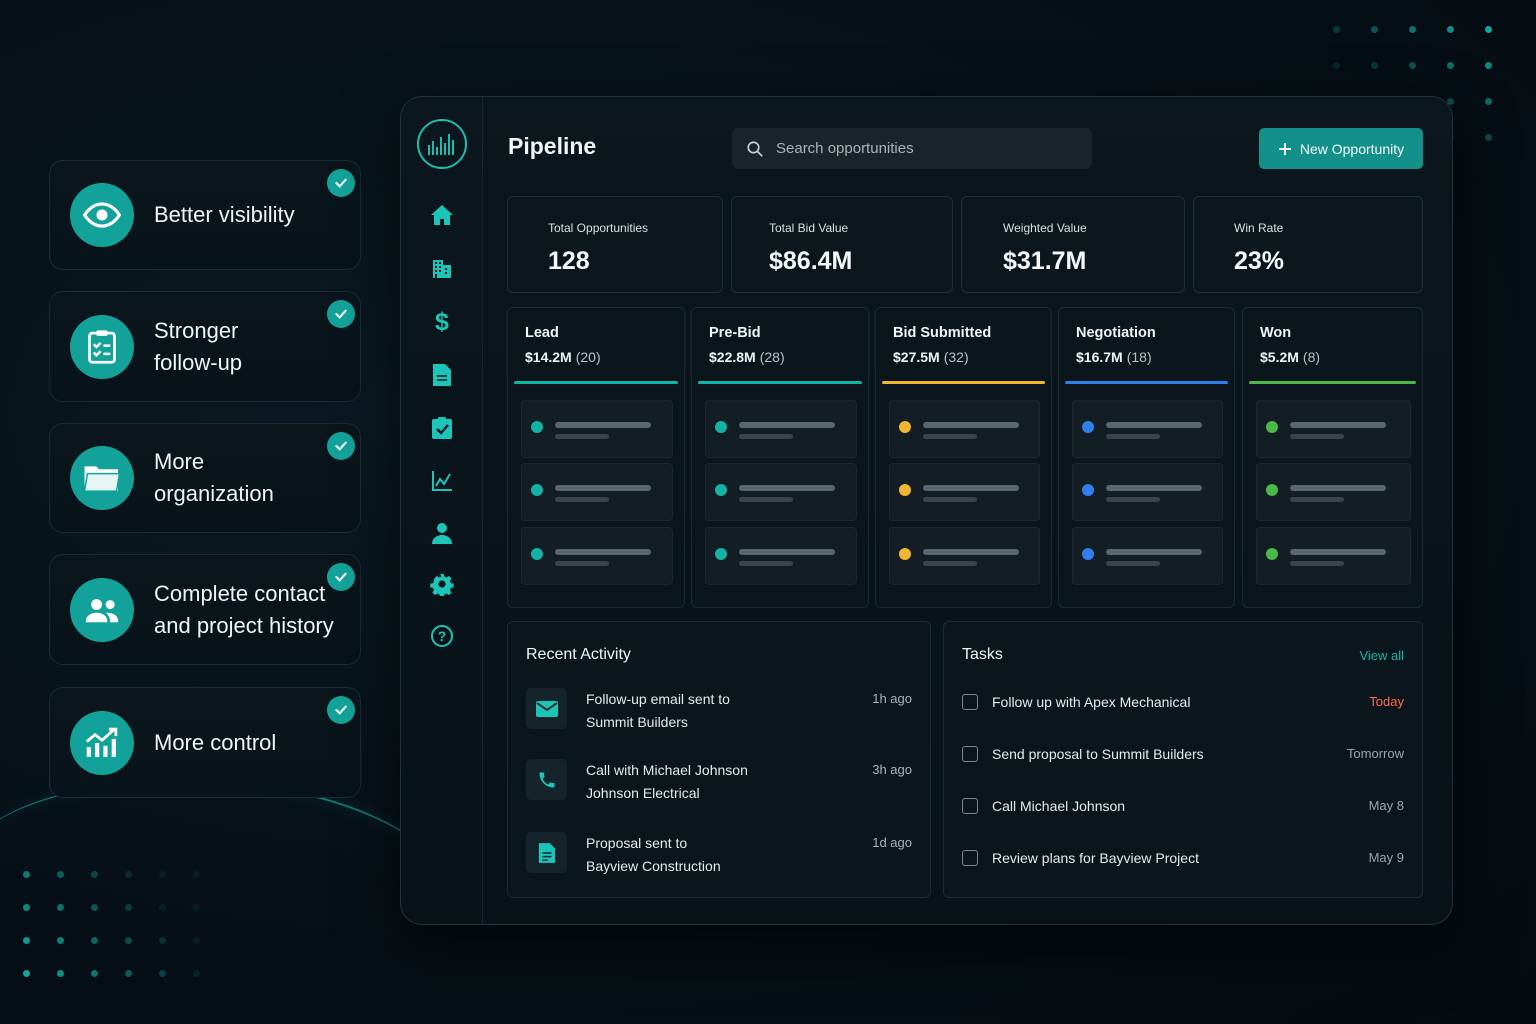  I want to click on pipeline-stage-column: Bid Submitted $27.5M (32), so click(963, 457).